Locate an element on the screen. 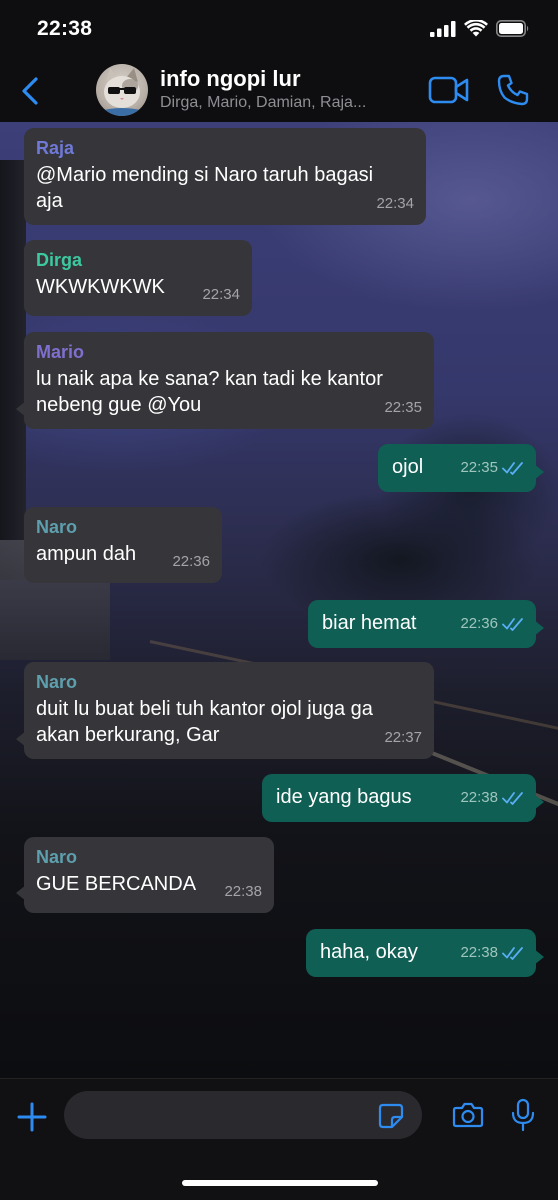 This screenshot has height=1200, width=558. cat-sunglasses-icon is located at coordinates (122, 92).